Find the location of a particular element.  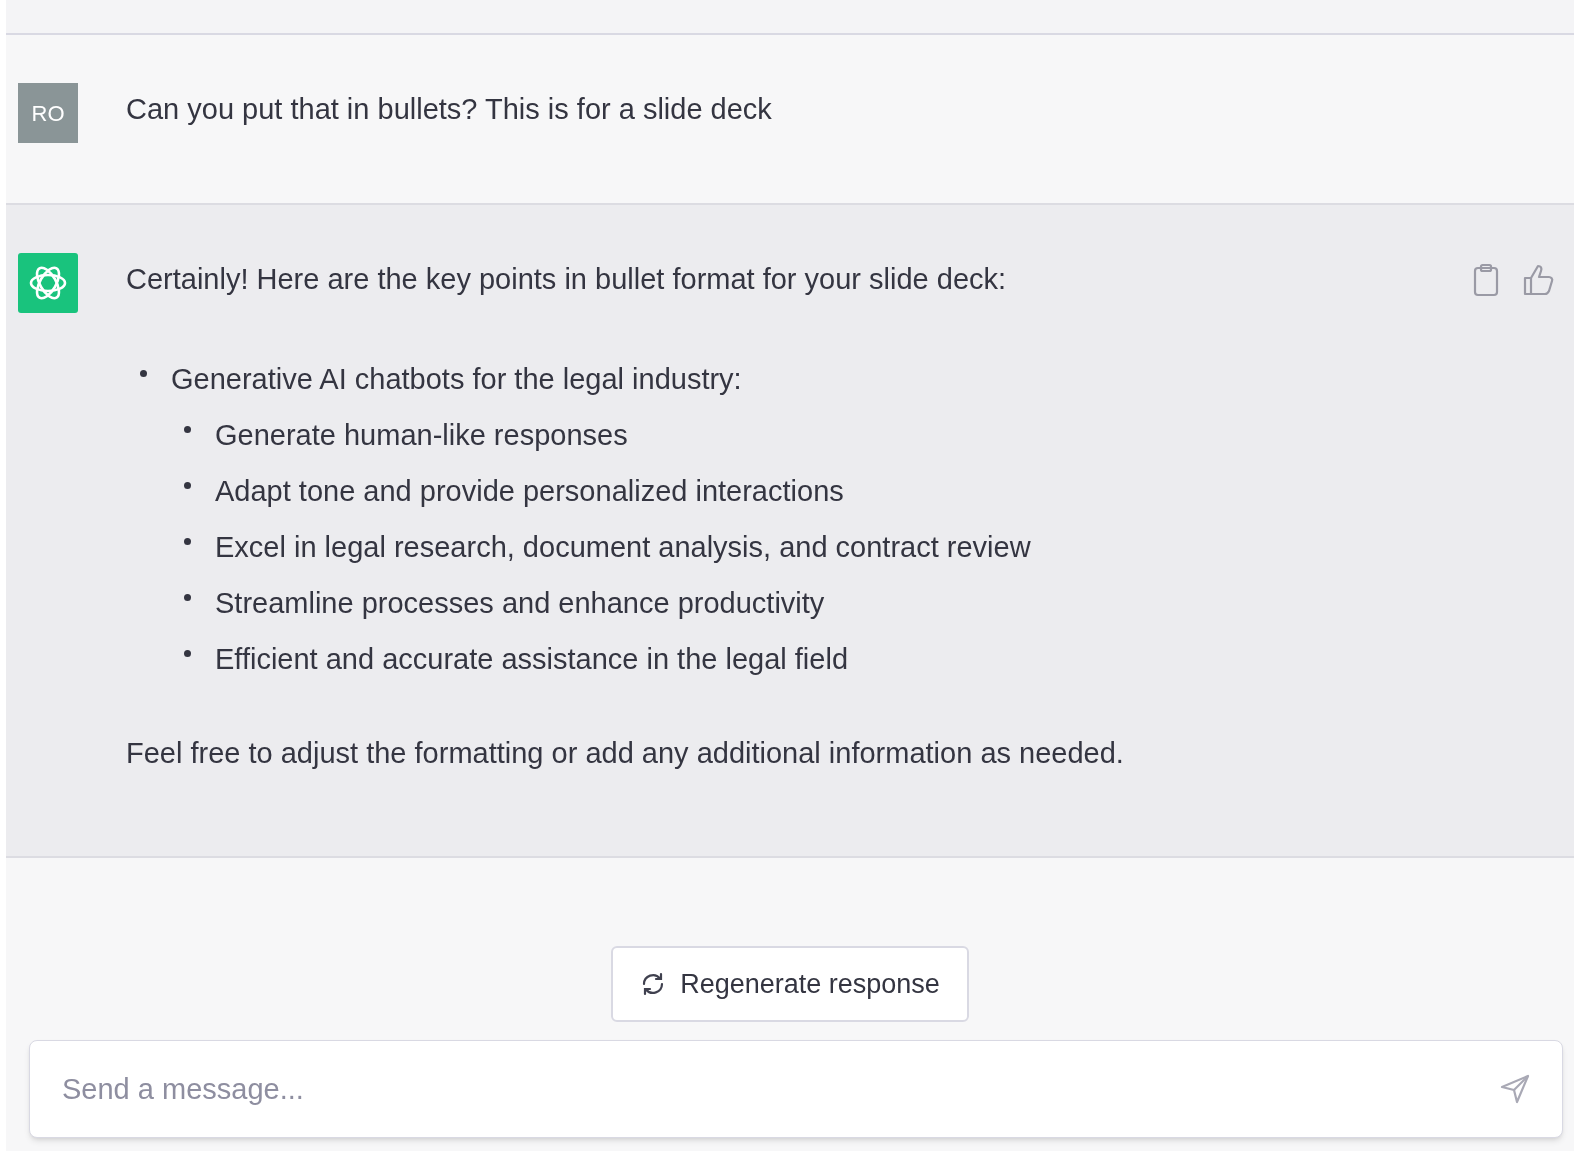

bullet-text: Generate human-like responses is located at coordinates (421, 435).